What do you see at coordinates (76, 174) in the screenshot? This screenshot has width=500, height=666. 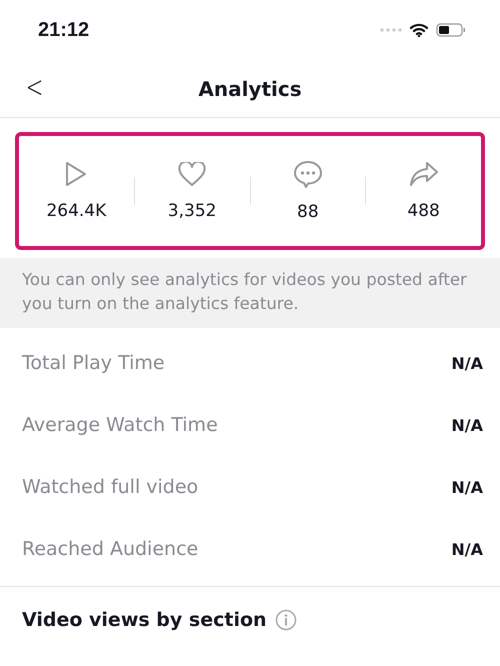 I see `play-icon` at bounding box center [76, 174].